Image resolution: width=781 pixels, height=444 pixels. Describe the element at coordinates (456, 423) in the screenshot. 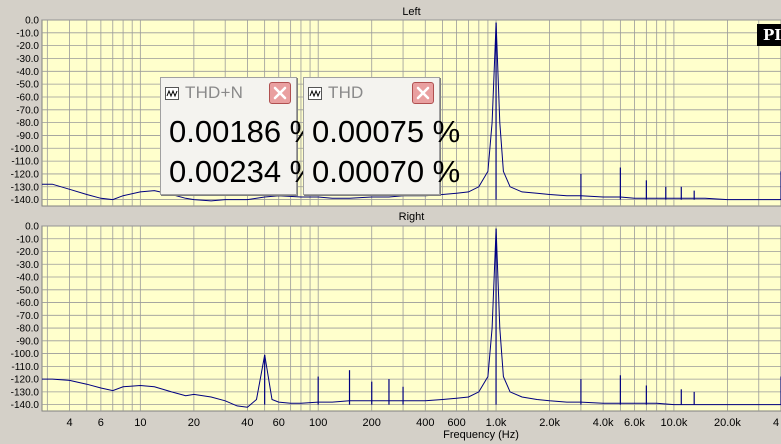

I see `x-tick-label: 600` at that location.